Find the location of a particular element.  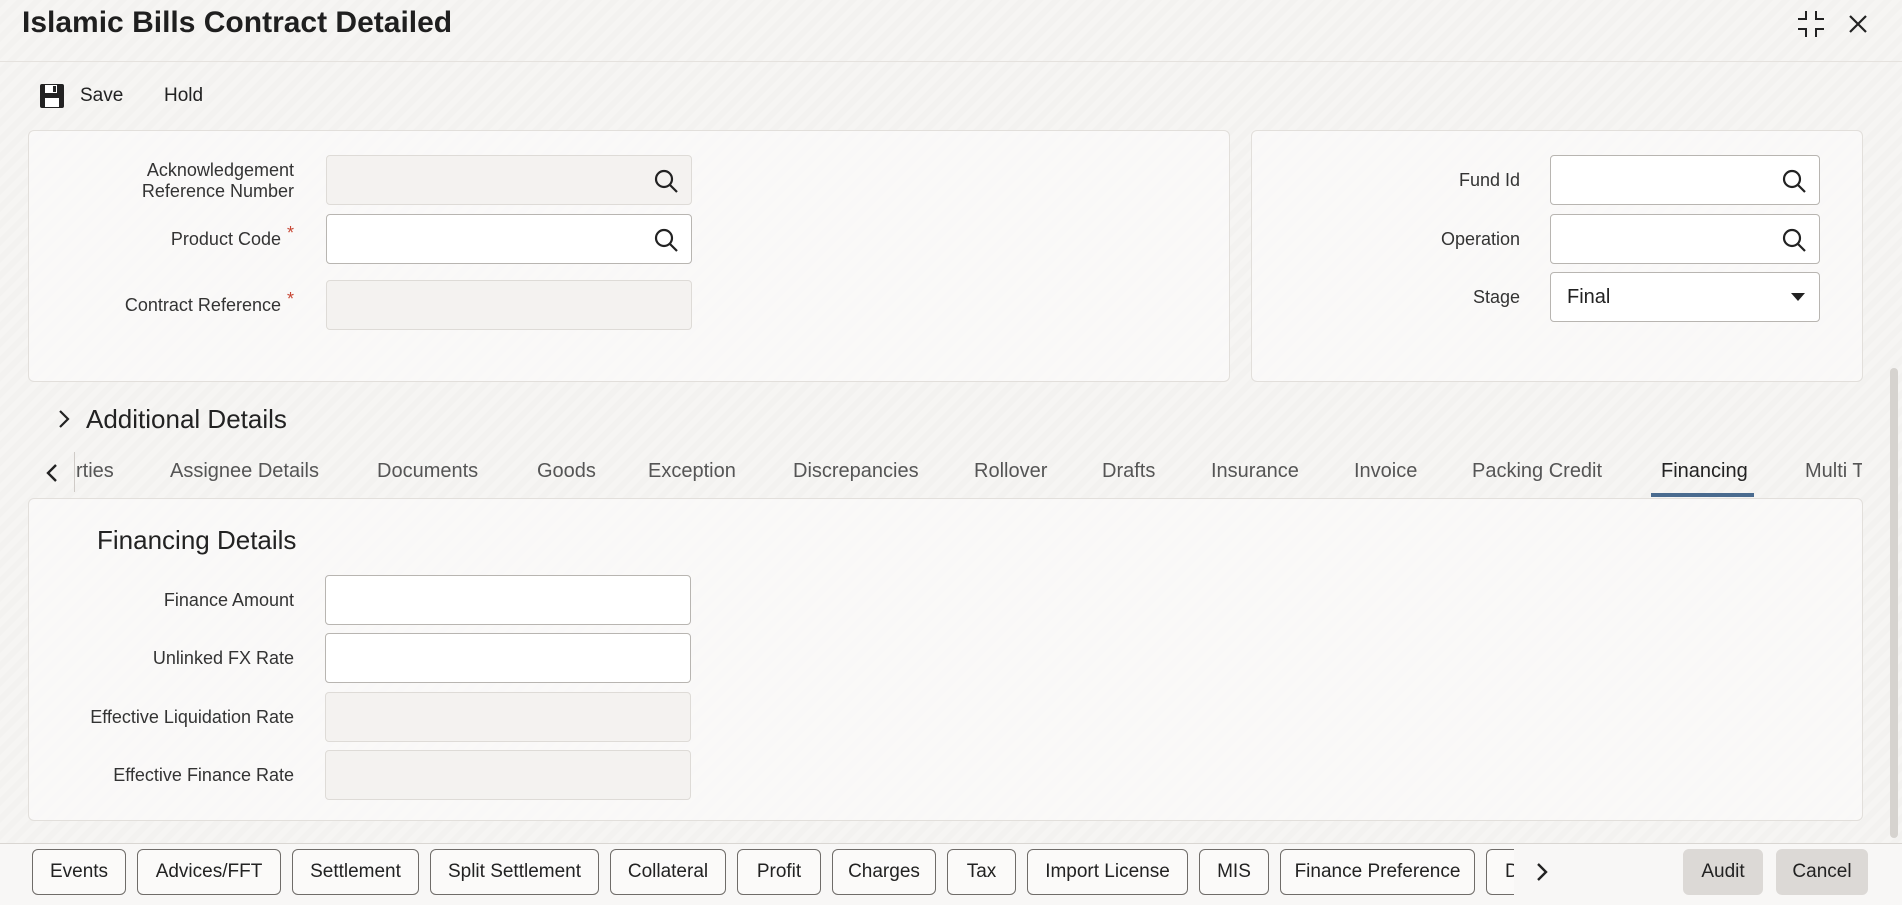

effective-liquidation-rate-label: Effective Liquidation Rate is located at coordinates (192, 717).